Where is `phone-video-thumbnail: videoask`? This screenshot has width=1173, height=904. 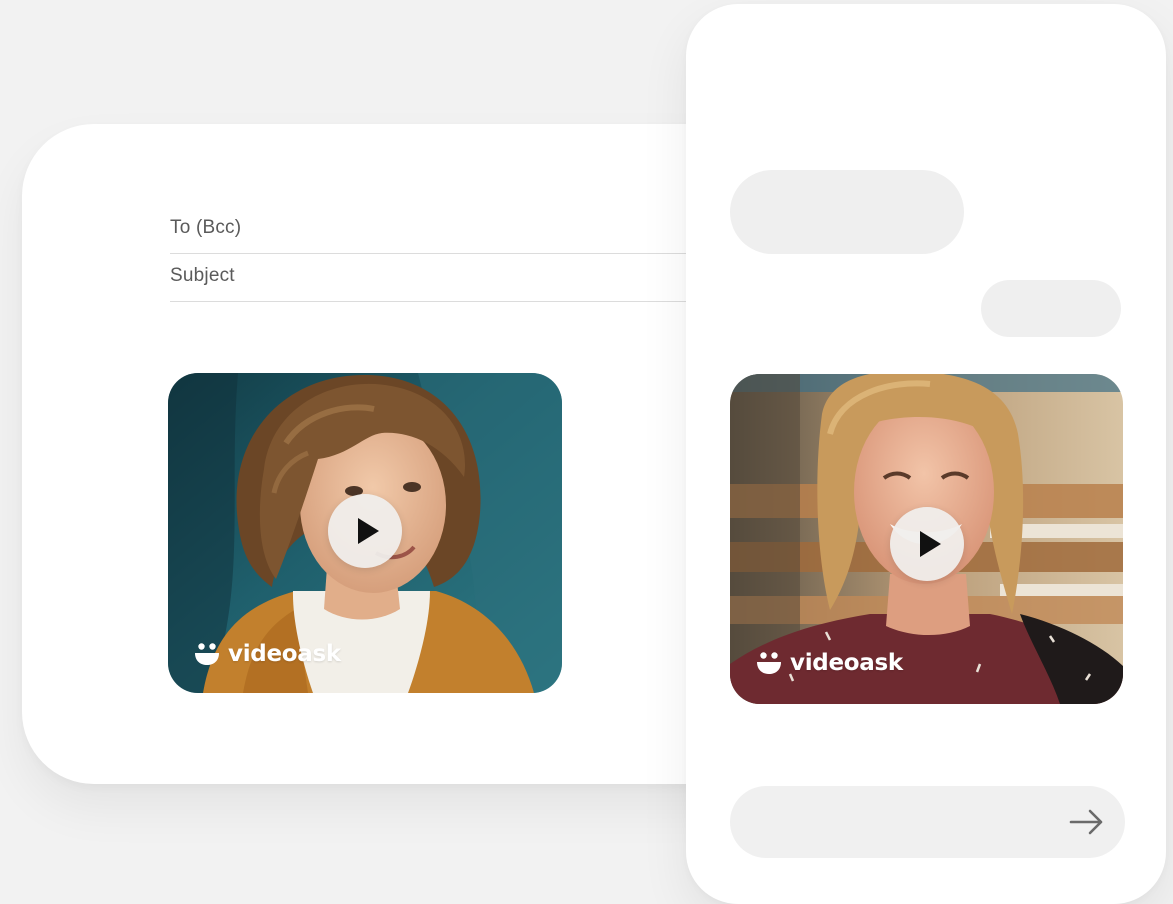 phone-video-thumbnail: videoask is located at coordinates (926, 539).